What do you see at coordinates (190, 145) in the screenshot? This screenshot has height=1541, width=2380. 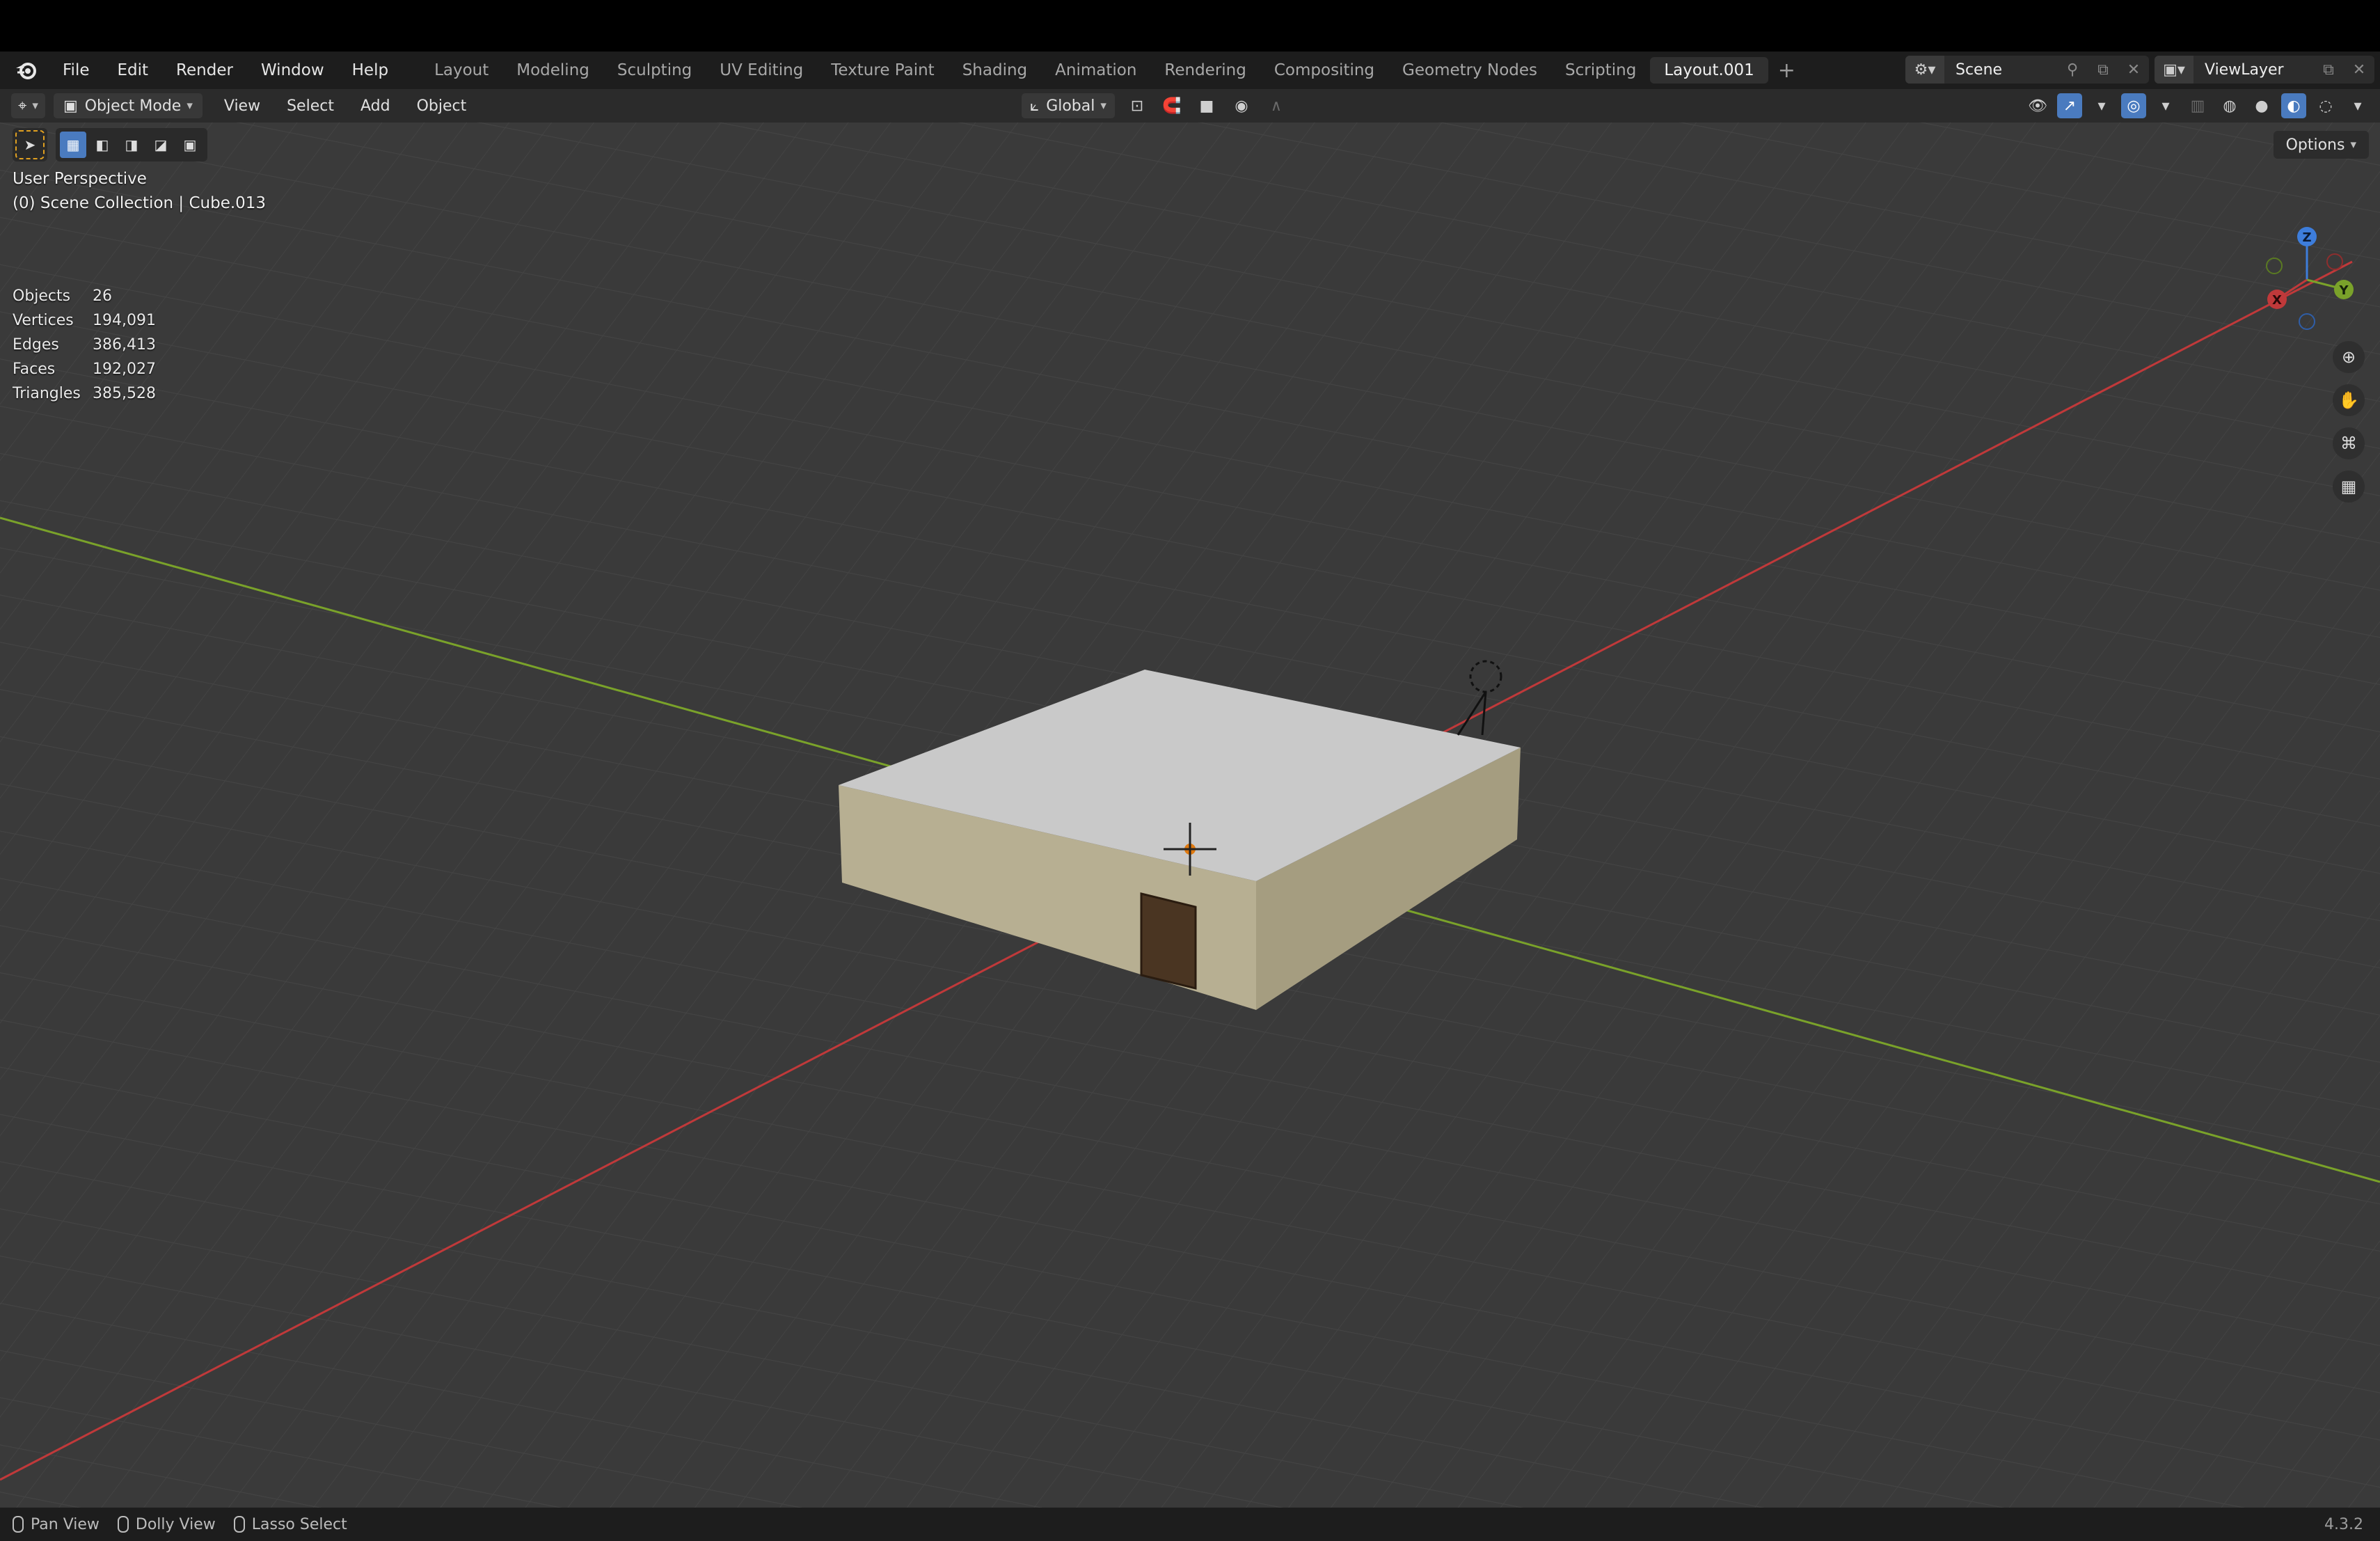 I see `intersect-selection-icon: ▣` at bounding box center [190, 145].